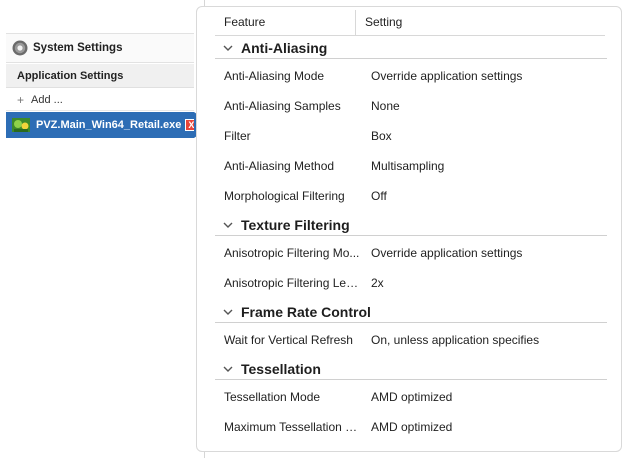 Image resolution: width=625 pixels, height=458 pixels. Describe the element at coordinates (376, 136) in the screenshot. I see `setting-value: Box` at that location.